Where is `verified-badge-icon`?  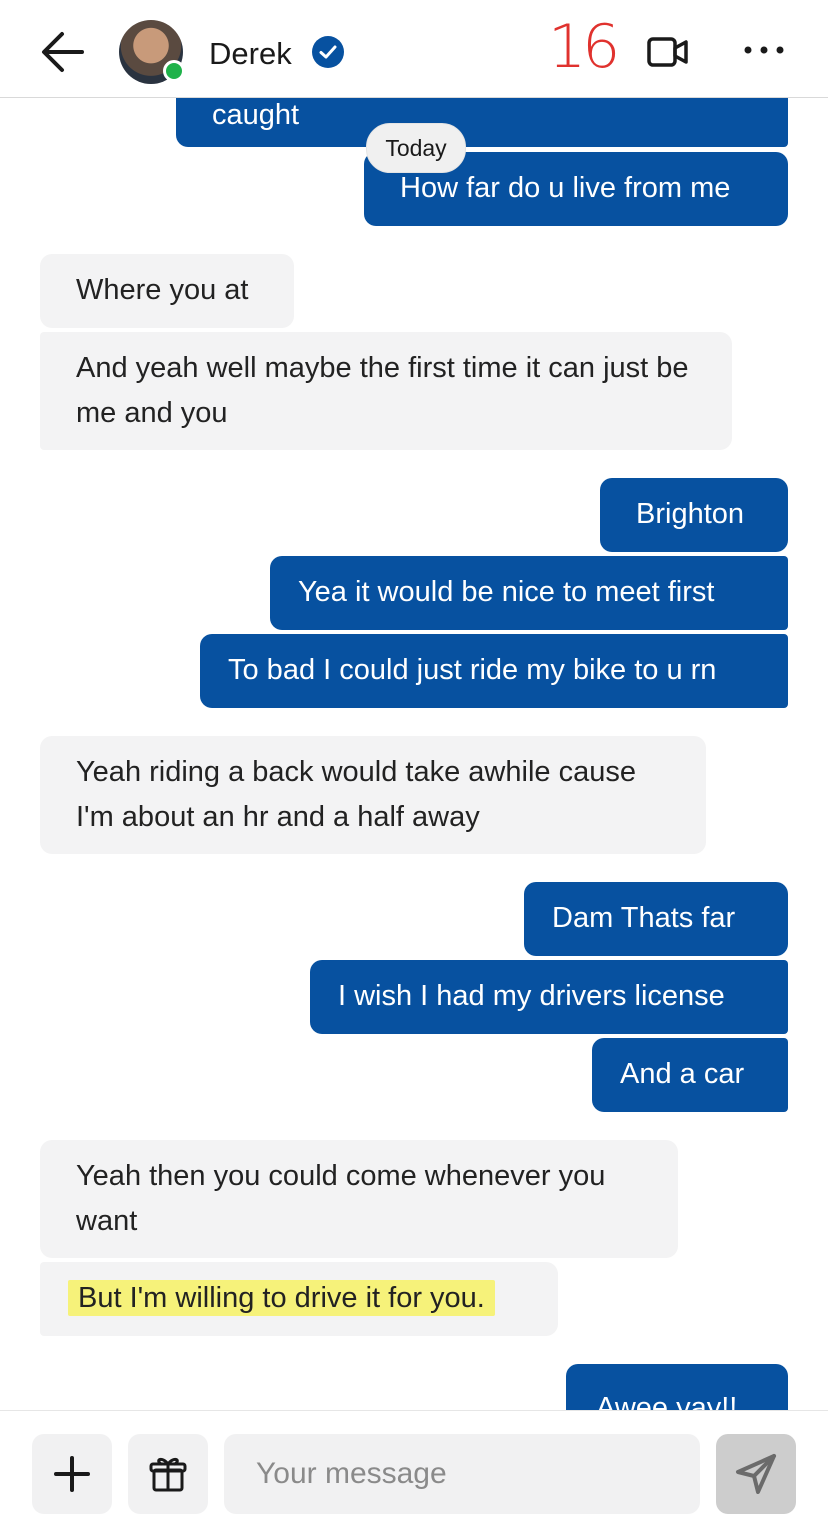 verified-badge-icon is located at coordinates (328, 52).